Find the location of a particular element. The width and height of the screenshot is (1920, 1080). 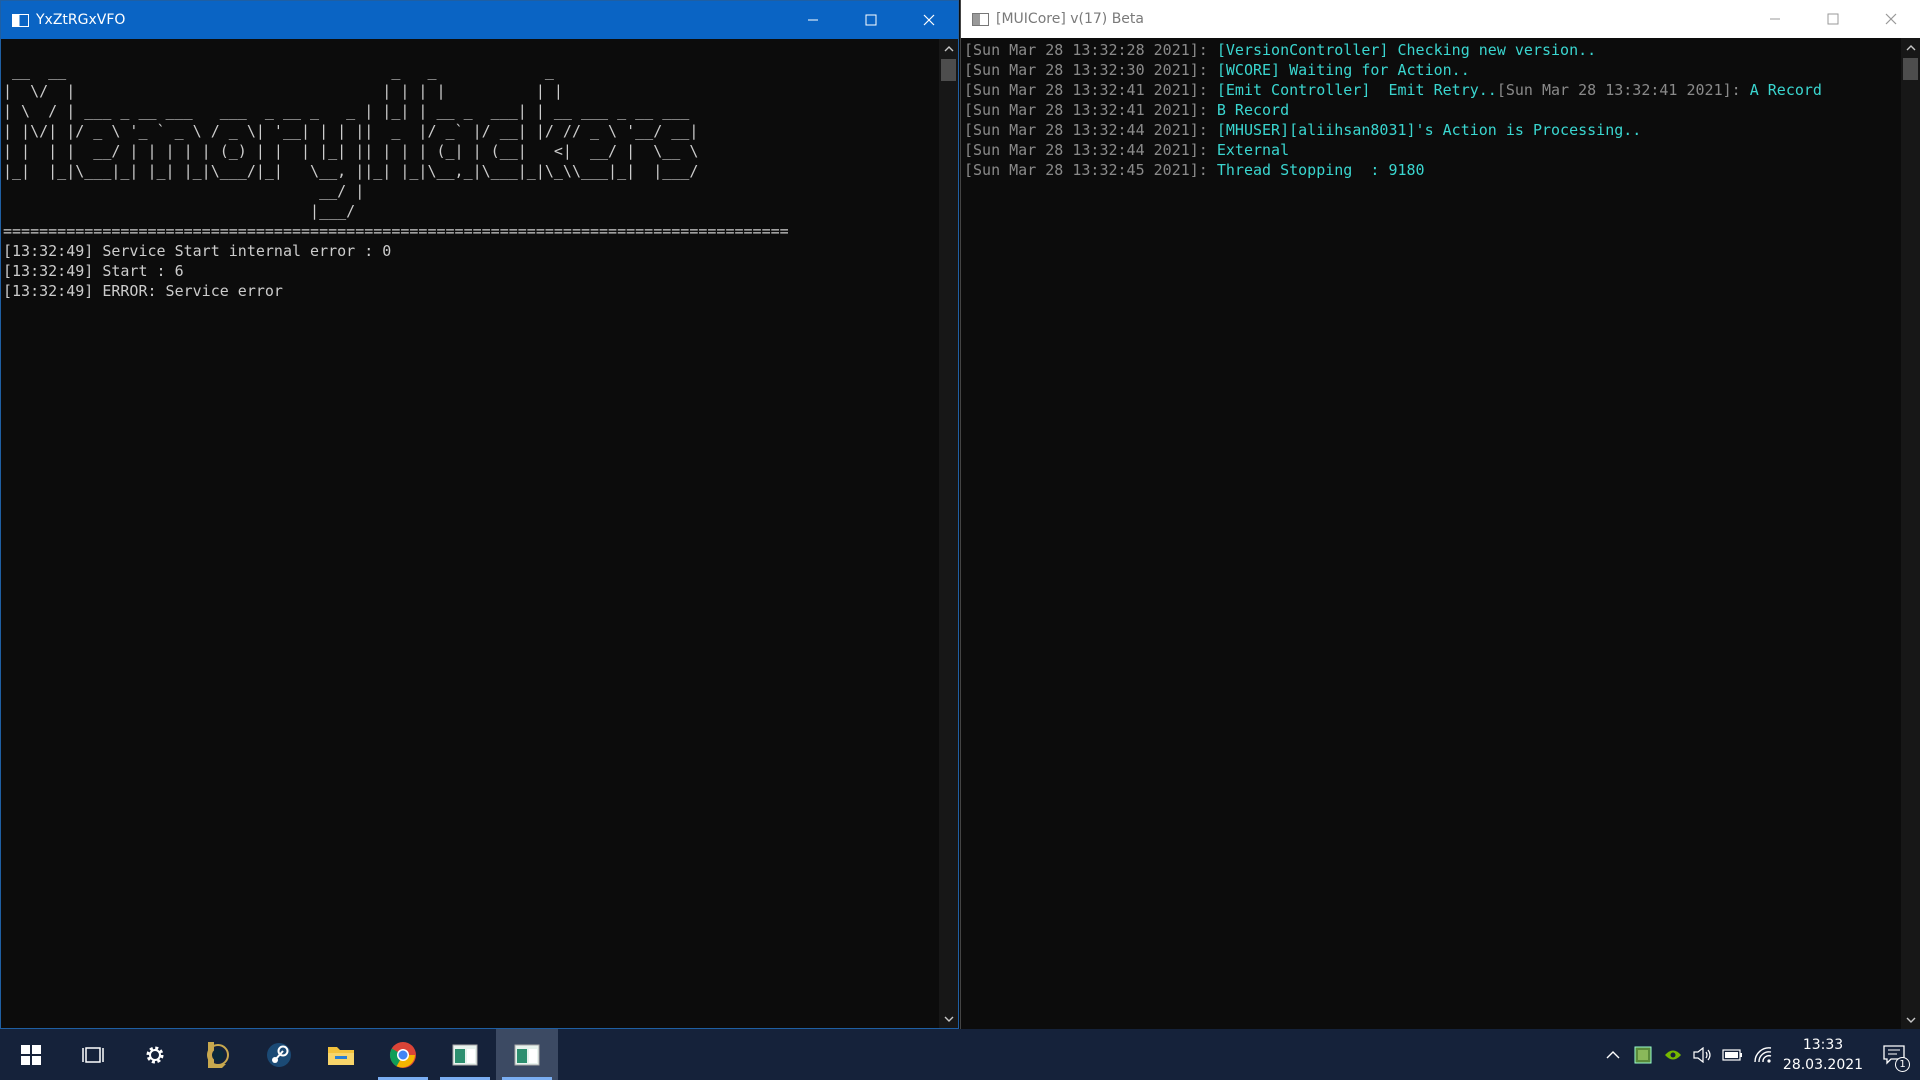

battery-icon is located at coordinates (1732, 1054).